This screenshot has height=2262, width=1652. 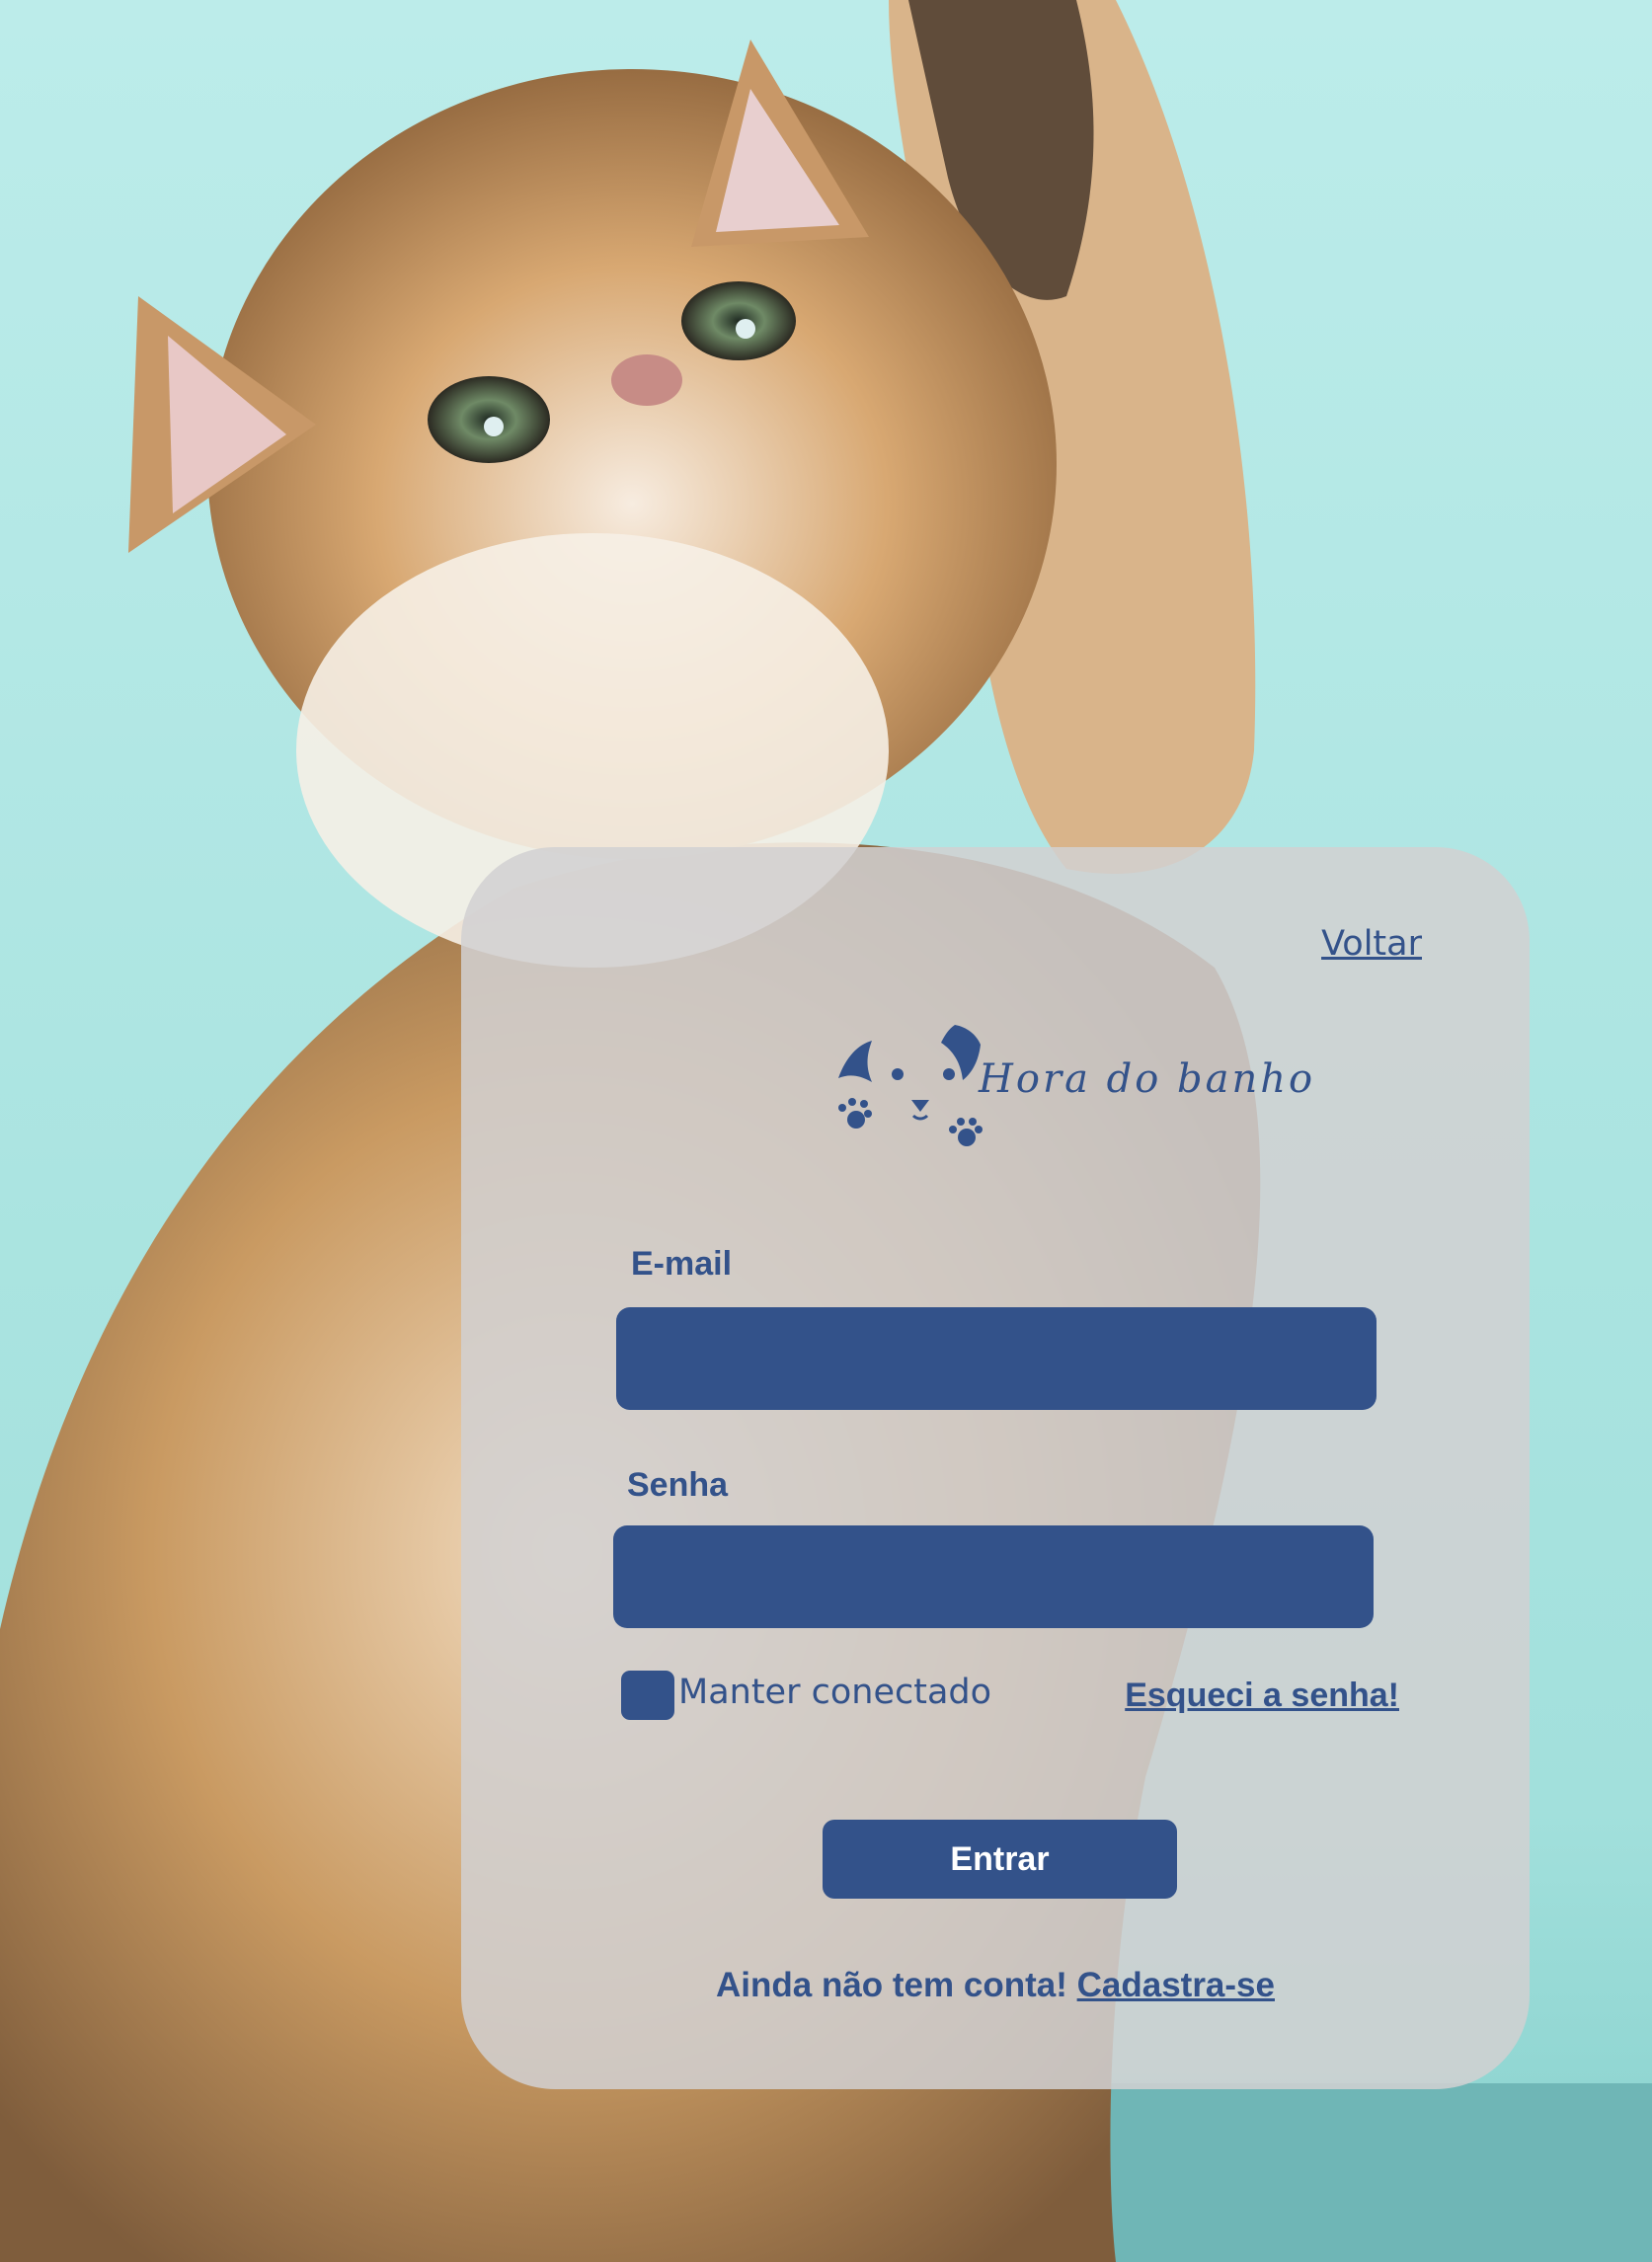 I want to click on back-link: Voltar, so click(x=1371, y=944).